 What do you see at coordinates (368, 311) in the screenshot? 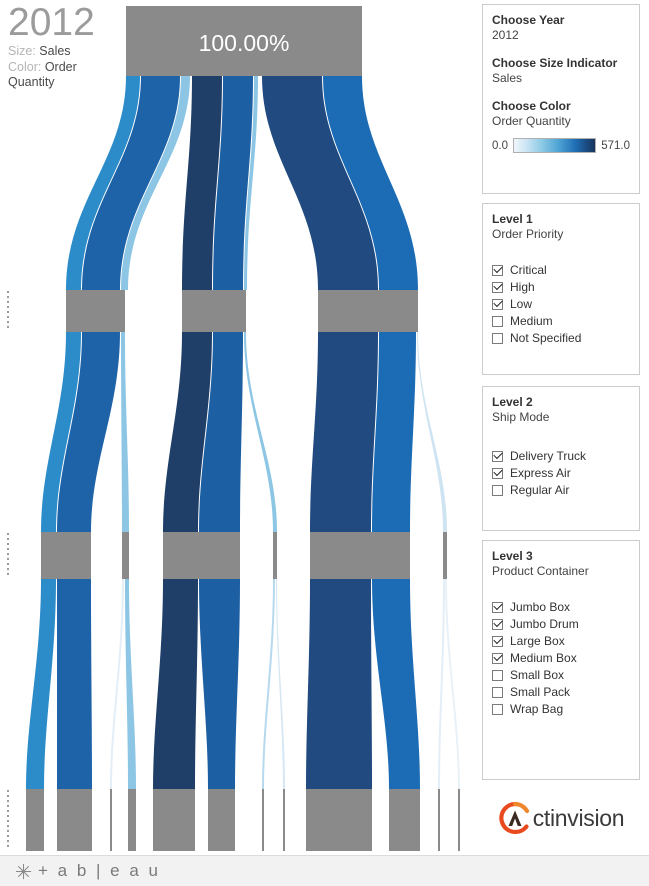
I see `node-l1-low` at bounding box center [368, 311].